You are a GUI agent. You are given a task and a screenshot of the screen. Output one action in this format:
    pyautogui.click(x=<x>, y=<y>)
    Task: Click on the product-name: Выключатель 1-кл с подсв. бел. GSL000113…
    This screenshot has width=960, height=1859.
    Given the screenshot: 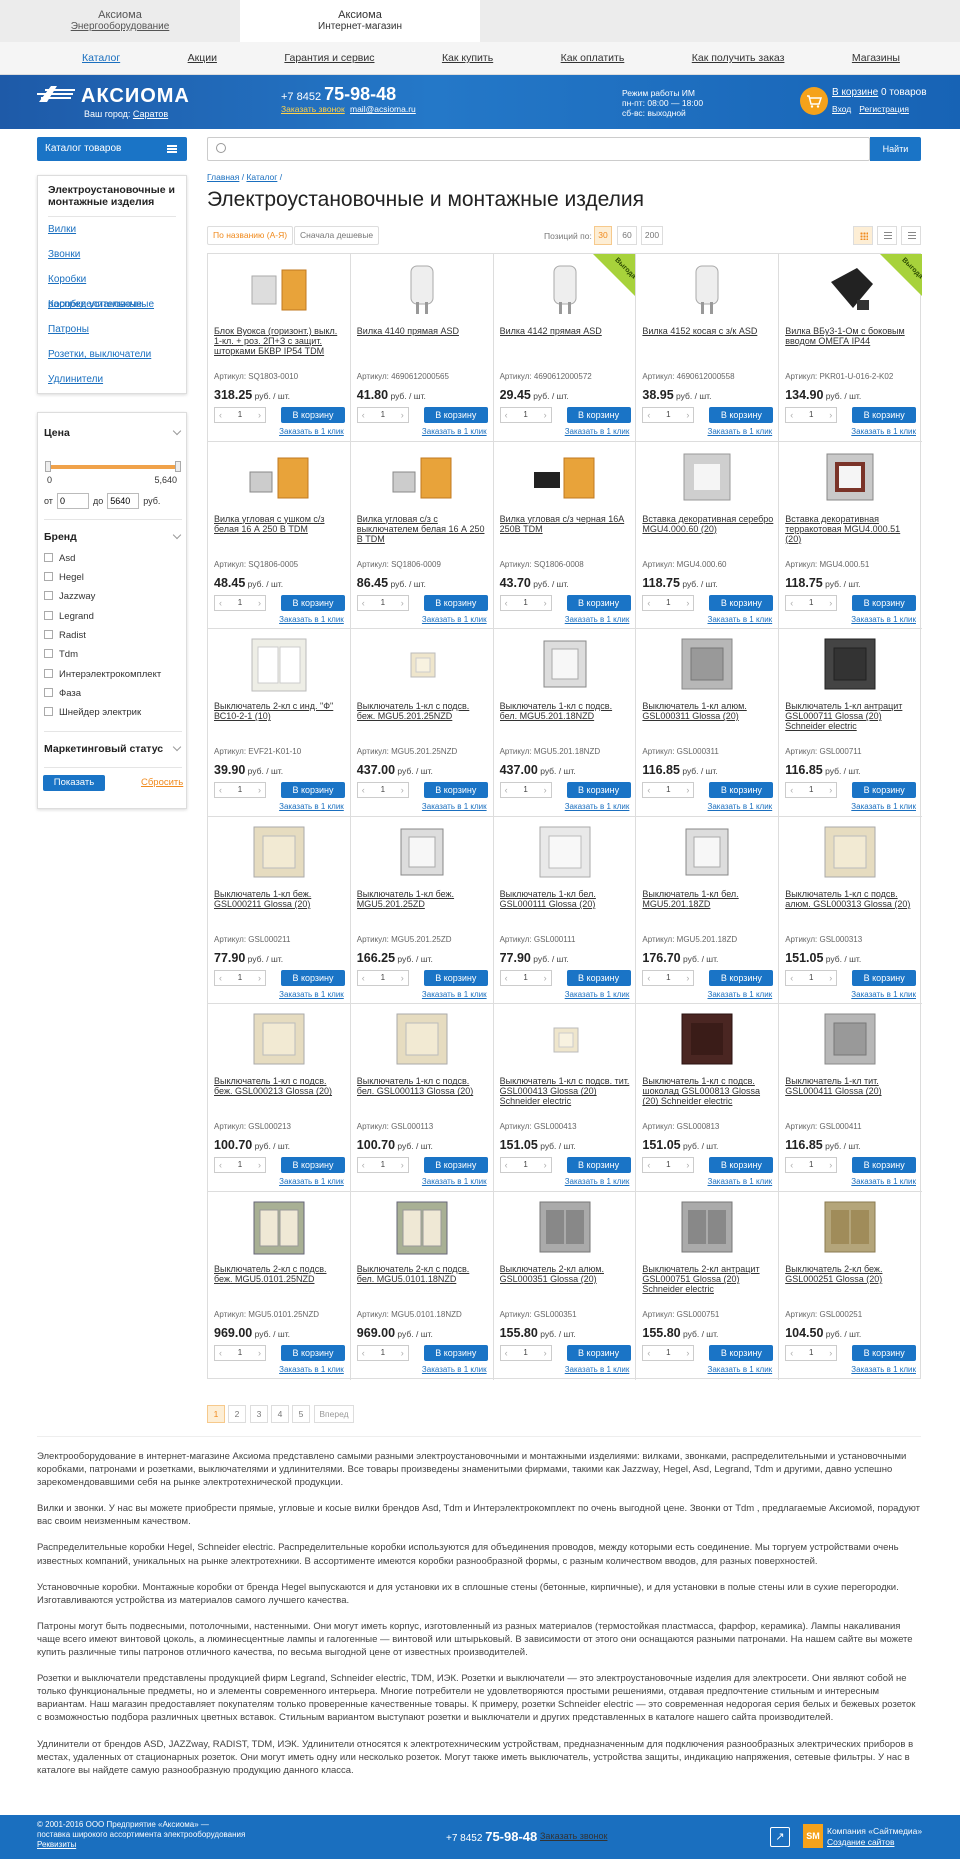 What is the action you would take?
    pyautogui.click(x=423, y=1097)
    